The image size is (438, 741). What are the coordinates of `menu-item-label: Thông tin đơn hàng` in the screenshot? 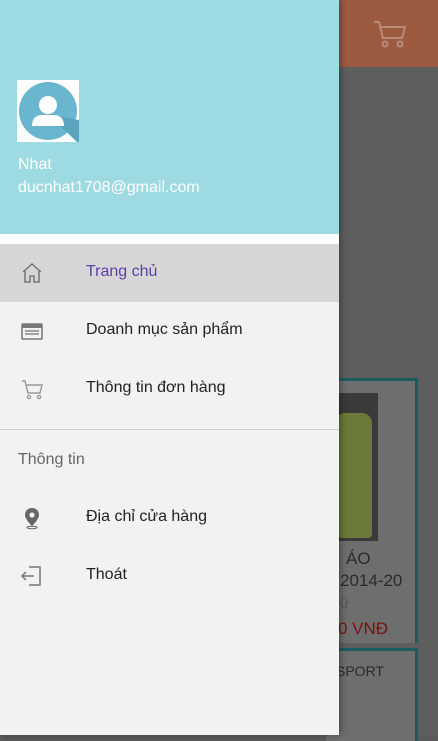 It's located at (156, 387).